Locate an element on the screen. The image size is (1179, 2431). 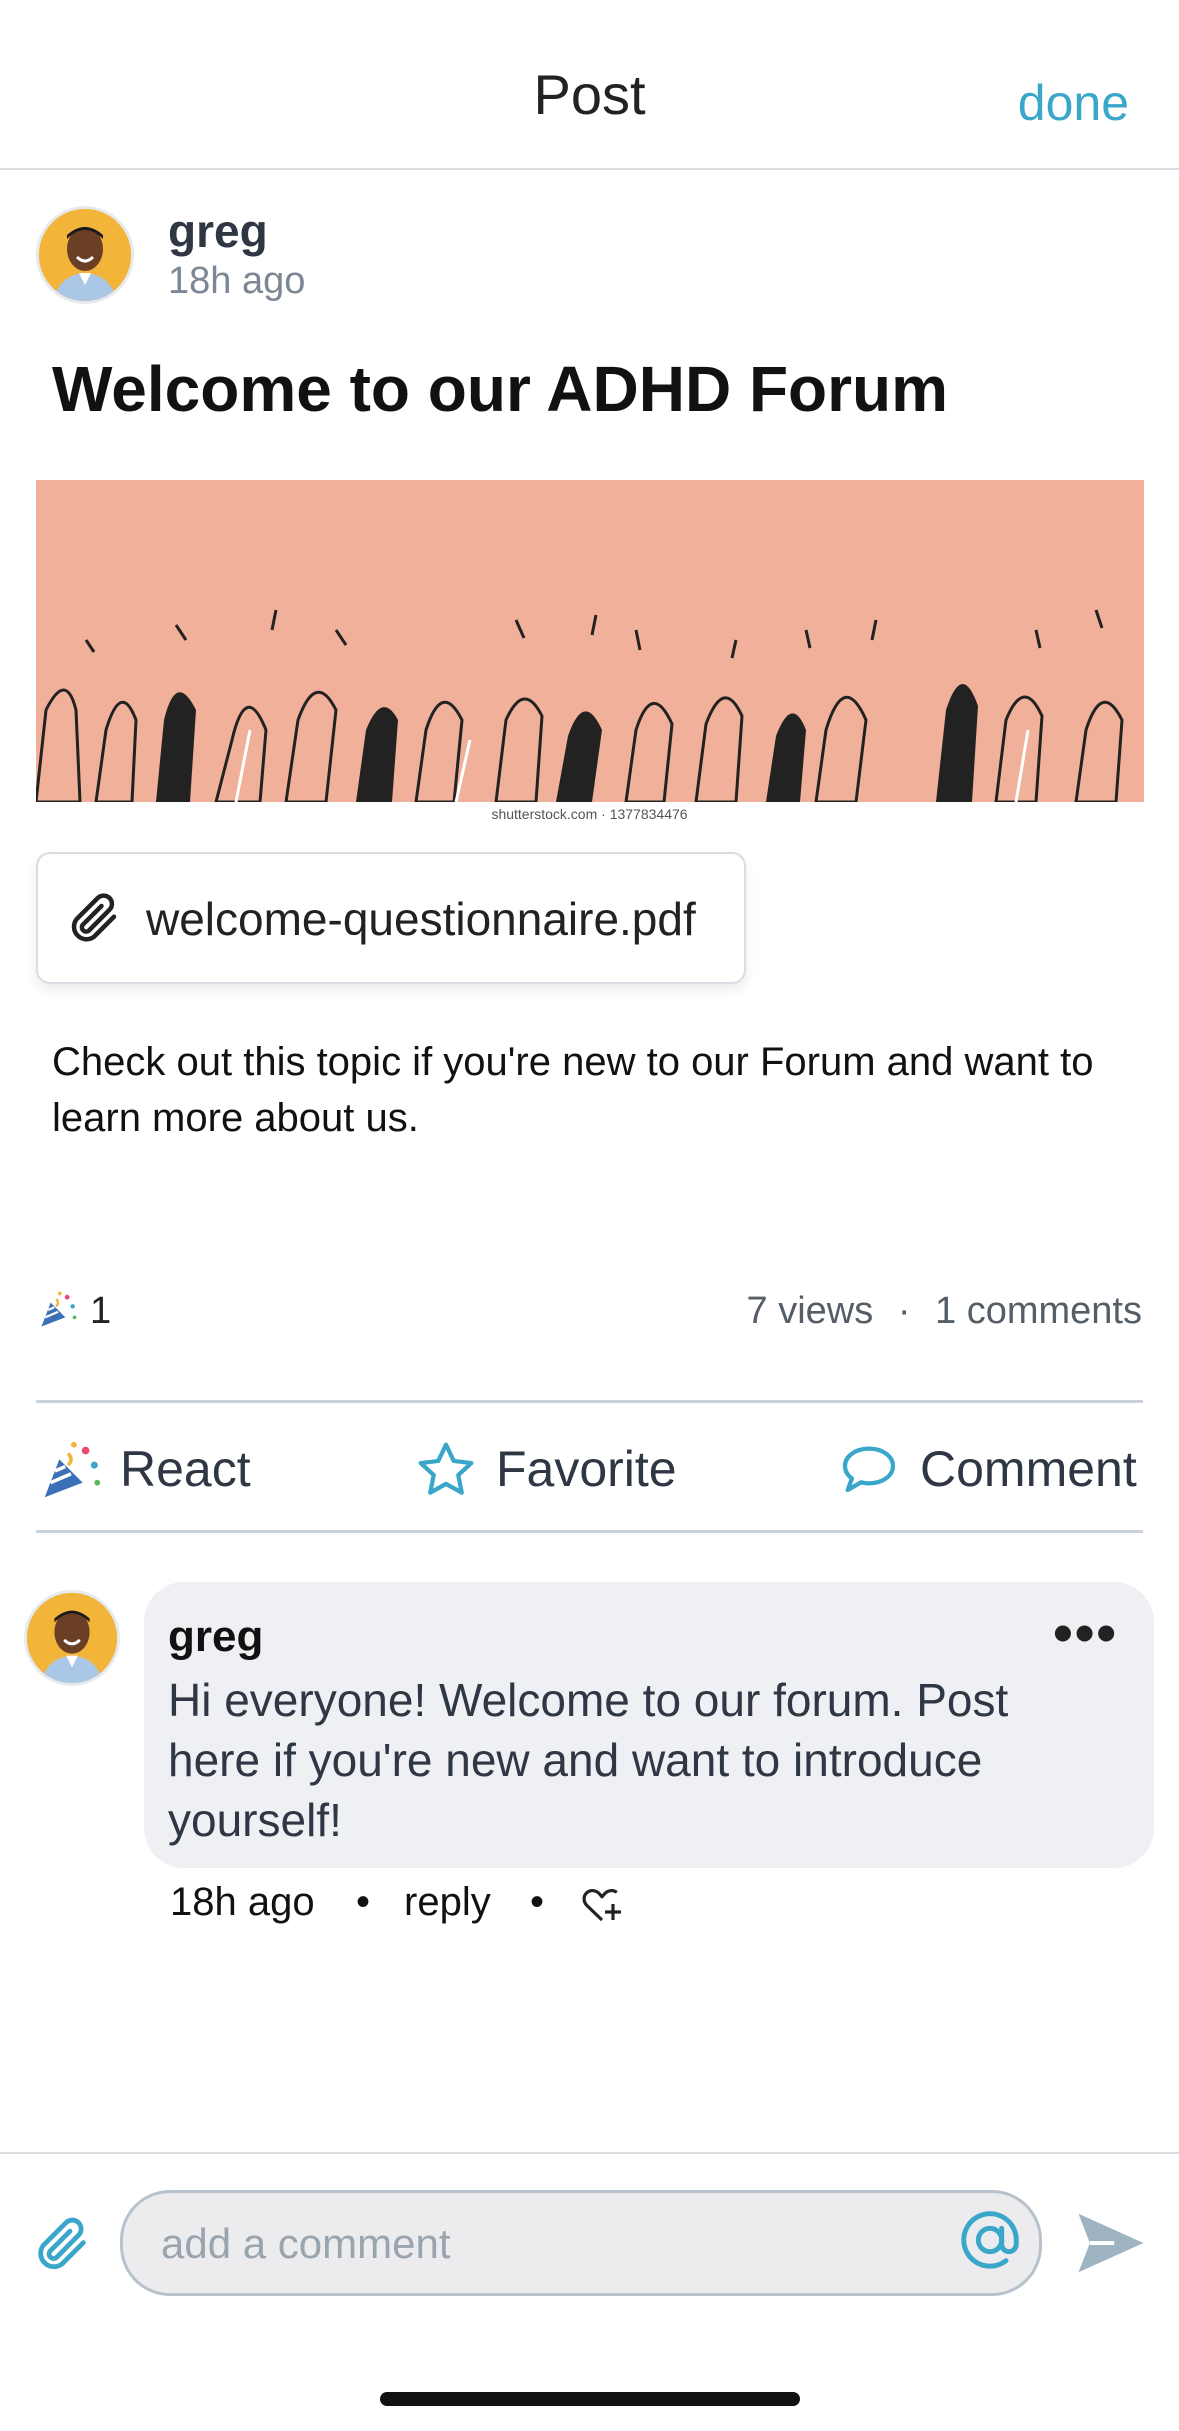
commenter-avatar is located at coordinates (72, 1638).